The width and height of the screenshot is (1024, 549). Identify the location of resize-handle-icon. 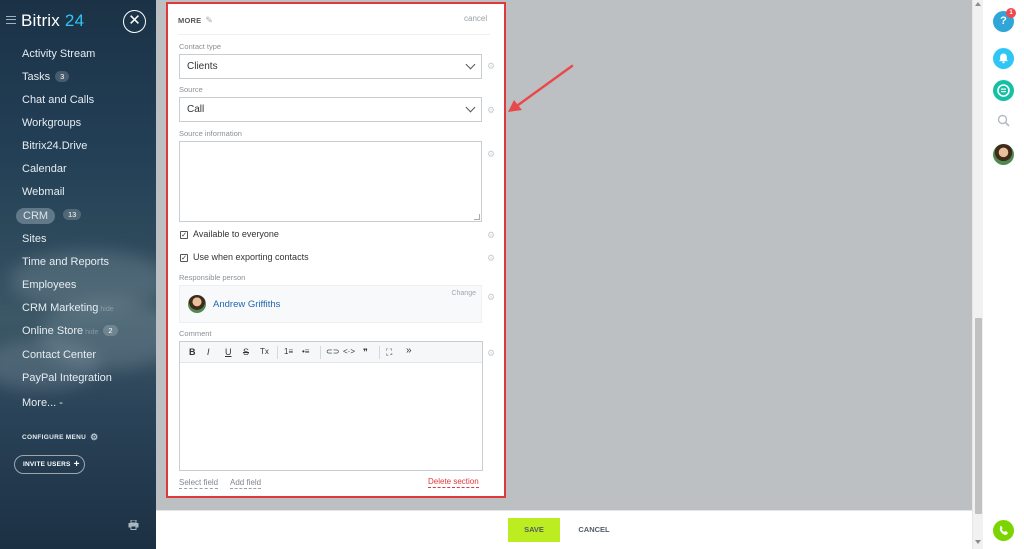
(477, 217).